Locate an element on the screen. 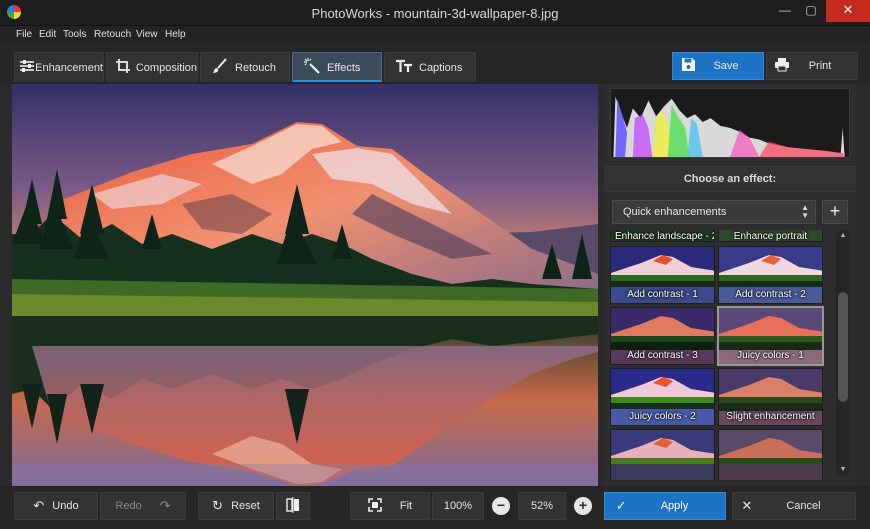 The height and width of the screenshot is (529, 870). tab-label: Enhancement is located at coordinates (69, 67).